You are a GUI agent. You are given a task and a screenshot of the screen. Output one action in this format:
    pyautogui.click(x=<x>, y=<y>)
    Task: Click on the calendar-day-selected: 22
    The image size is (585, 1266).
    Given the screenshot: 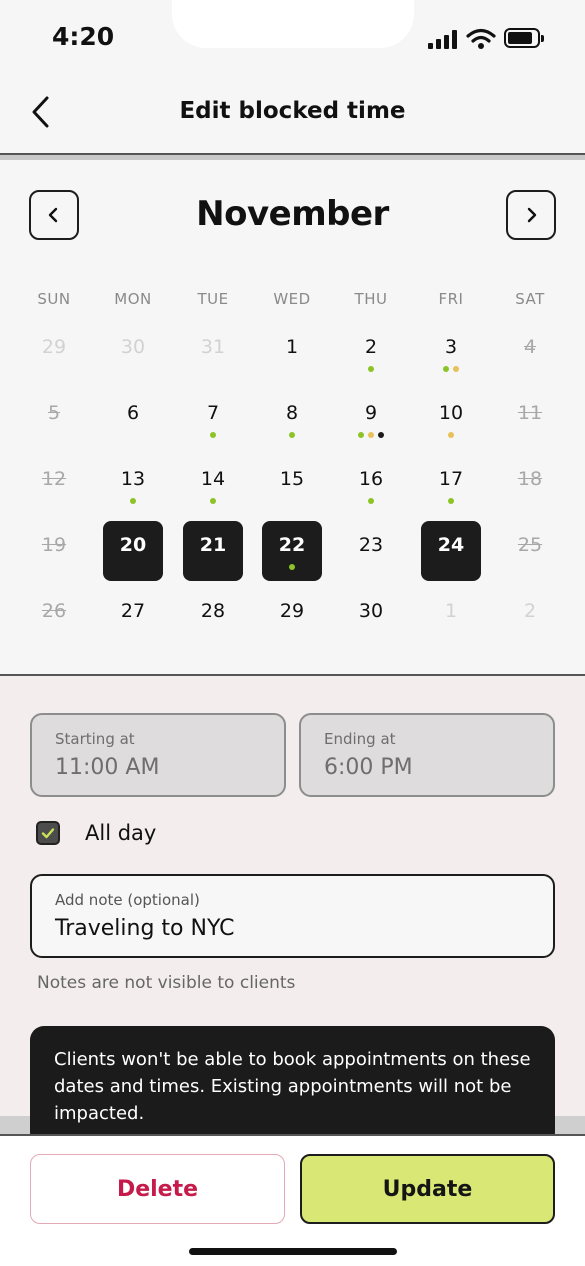 What is the action you would take?
    pyautogui.click(x=292, y=551)
    